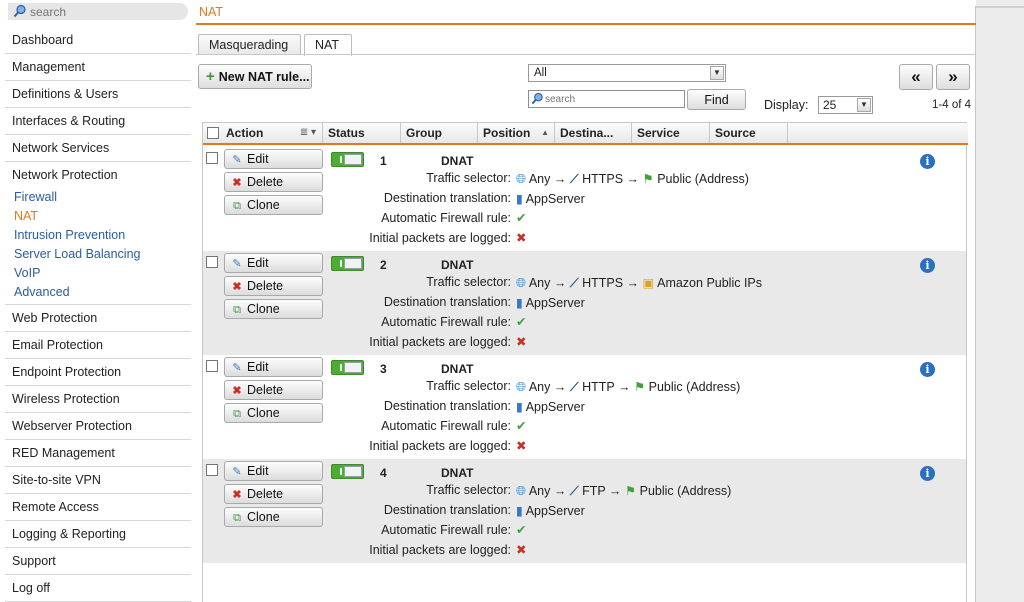 The height and width of the screenshot is (602, 1024). What do you see at coordinates (98, 121) in the screenshot?
I see `nav-item-interfaces-routing: Interfaces & Routing` at bounding box center [98, 121].